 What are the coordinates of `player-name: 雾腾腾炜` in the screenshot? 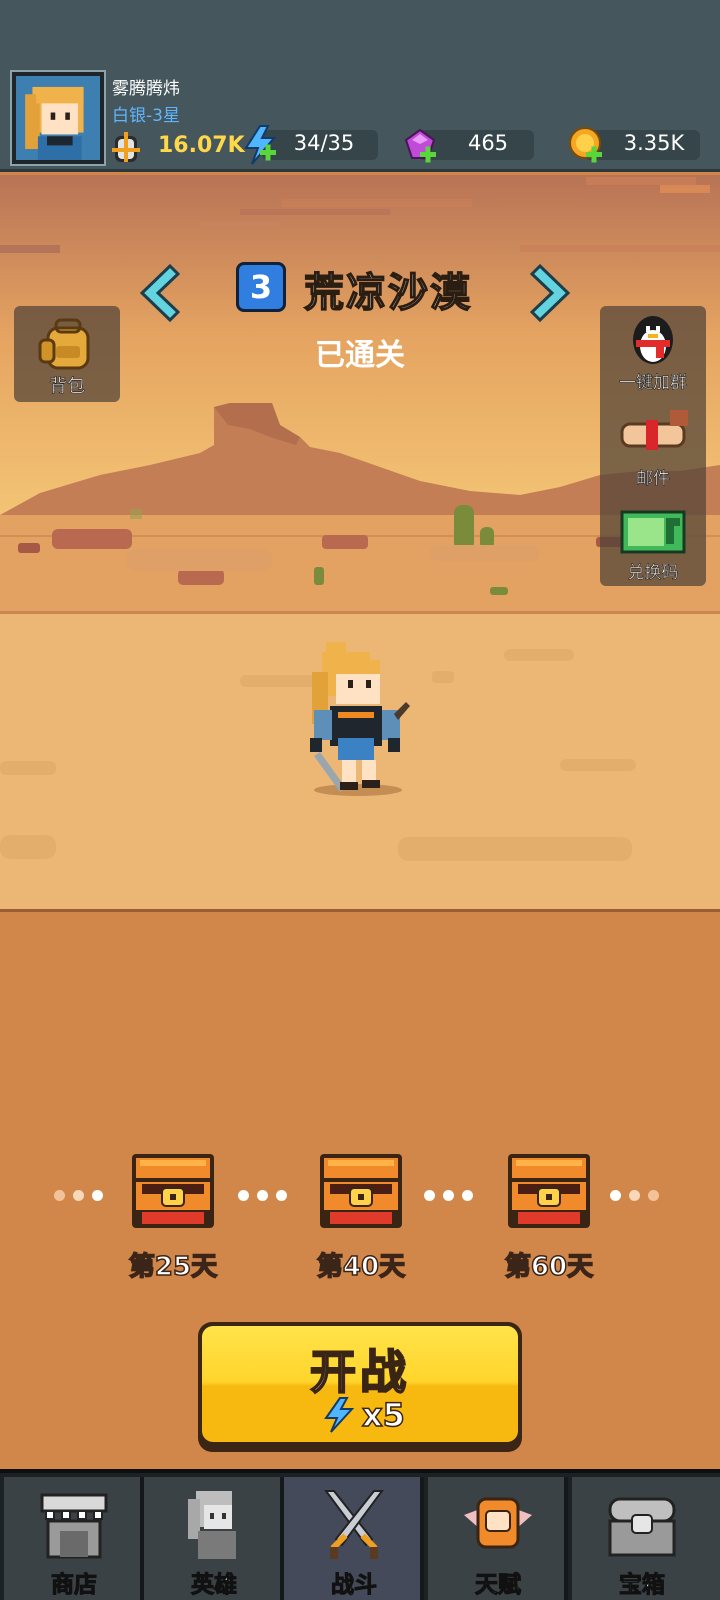 It's located at (146, 89).